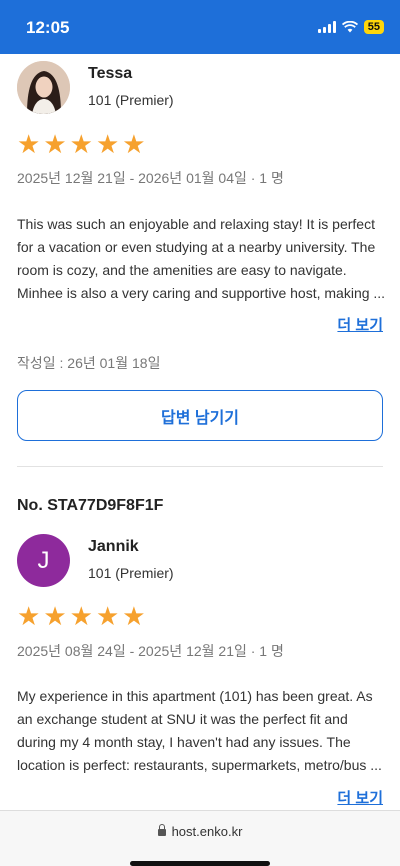 Image resolution: width=400 pixels, height=866 pixels. Describe the element at coordinates (161, 830) in the screenshot. I see `lock-icon` at that location.